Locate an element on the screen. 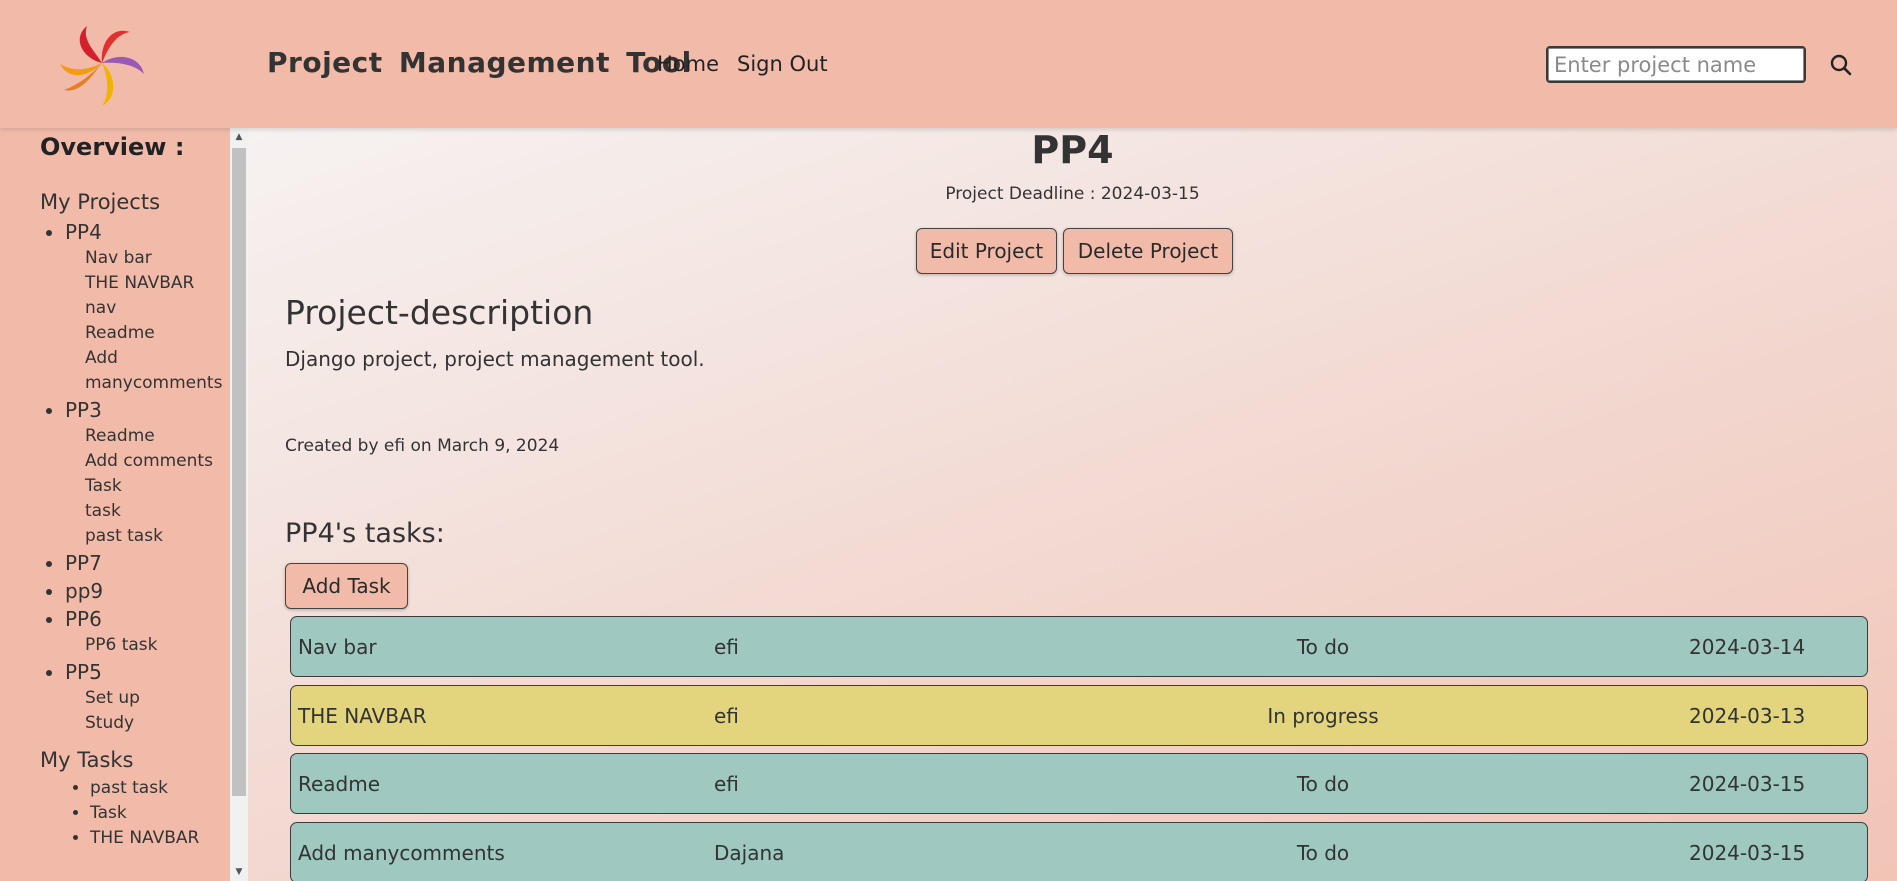  delete-project-button: Delete Project is located at coordinates (1148, 251).